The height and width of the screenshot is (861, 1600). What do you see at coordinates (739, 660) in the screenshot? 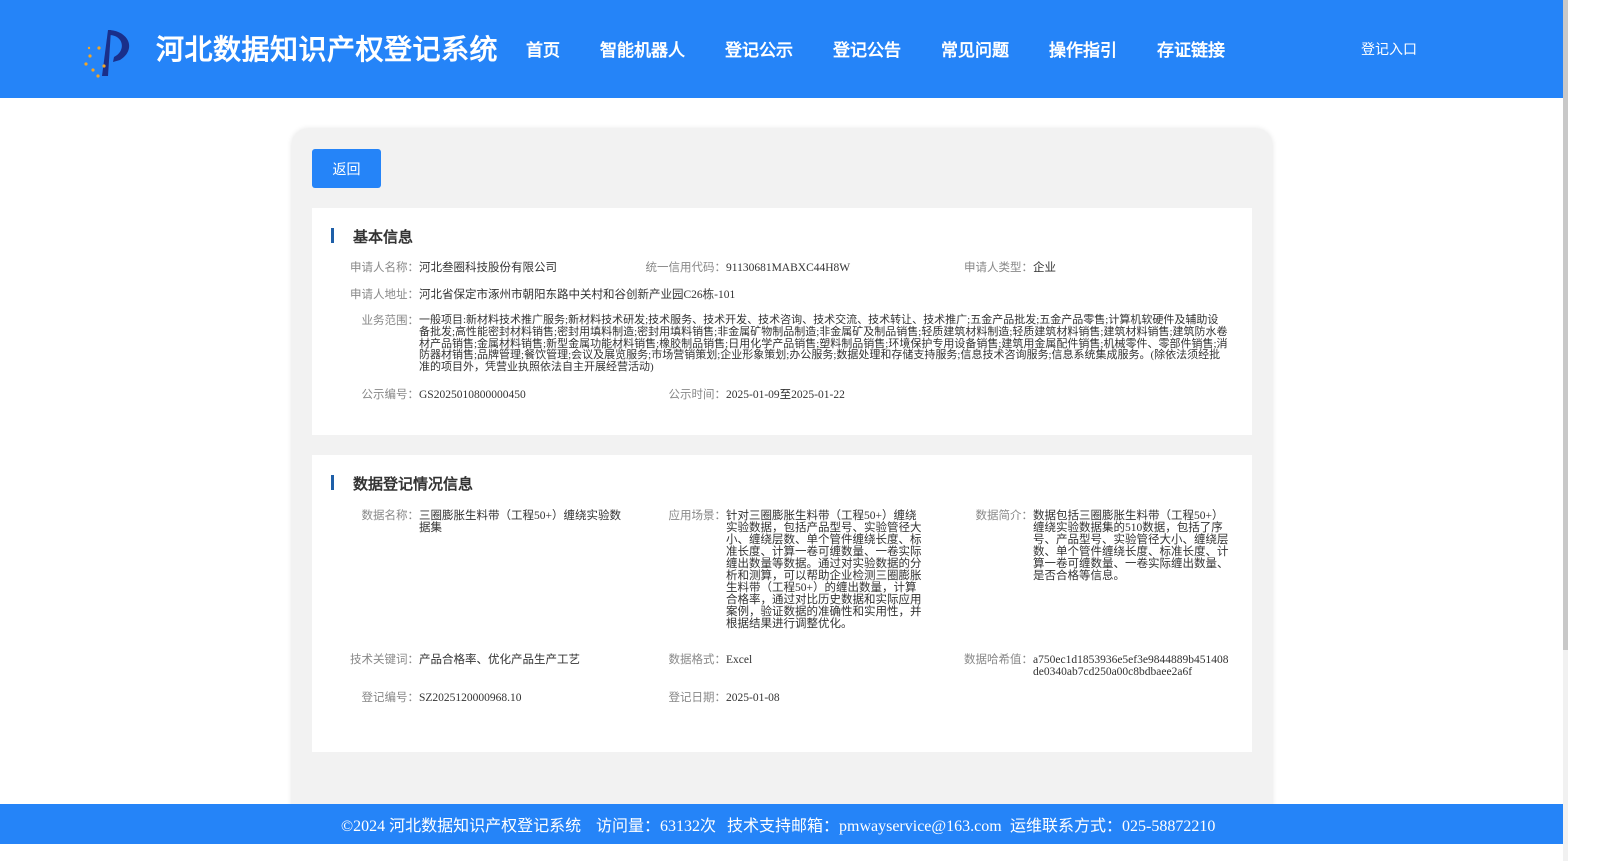
I see `data-format-value: Excel` at bounding box center [739, 660].